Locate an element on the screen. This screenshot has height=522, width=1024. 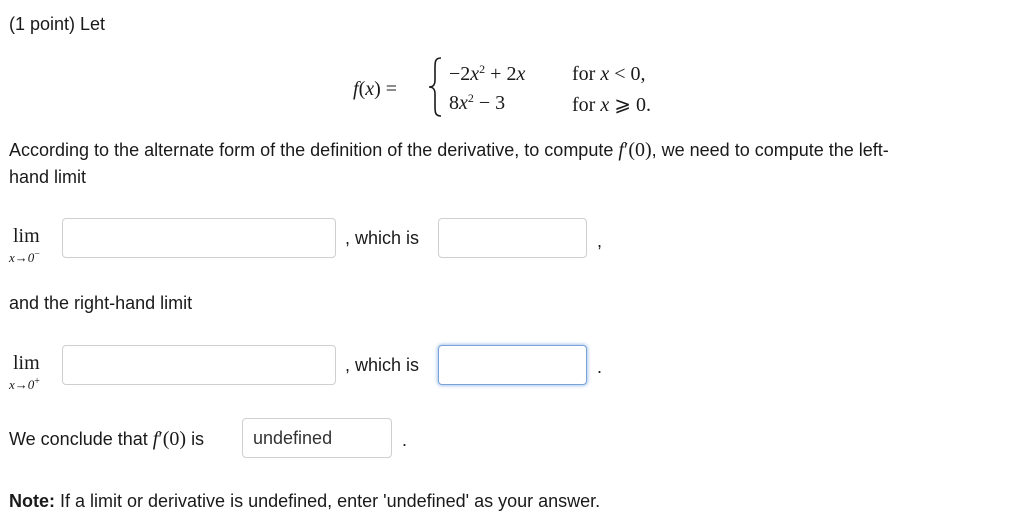
derivative-answer-input: undefined is located at coordinates (317, 438).